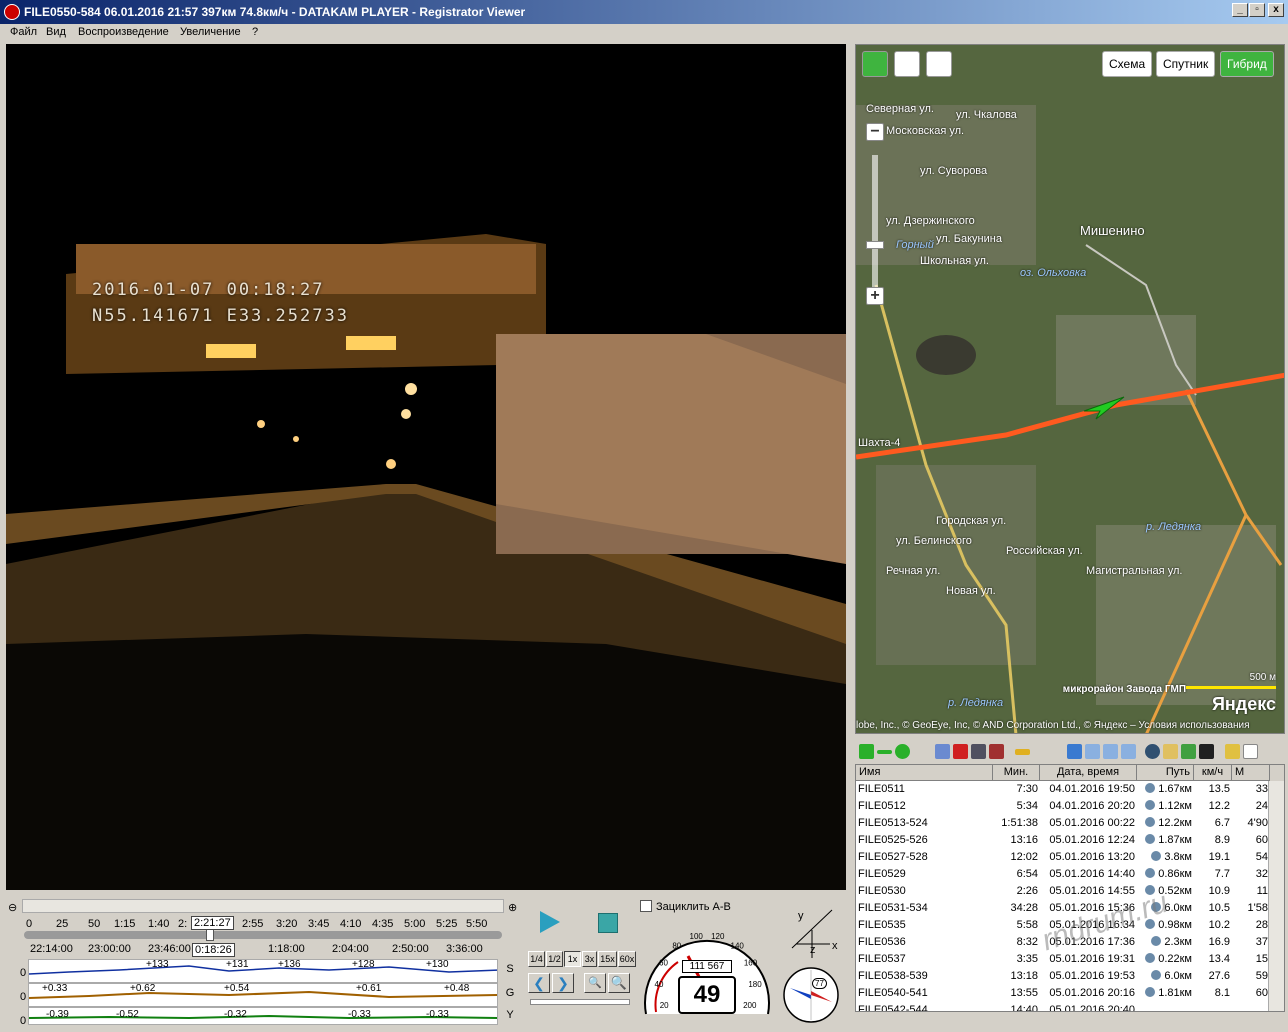 The width and height of the screenshot is (1288, 1032). I want to click on file-row: FILE0511 7:30 04.01.2016 19:50 1.67км 13.5 33, so click(1070, 789).